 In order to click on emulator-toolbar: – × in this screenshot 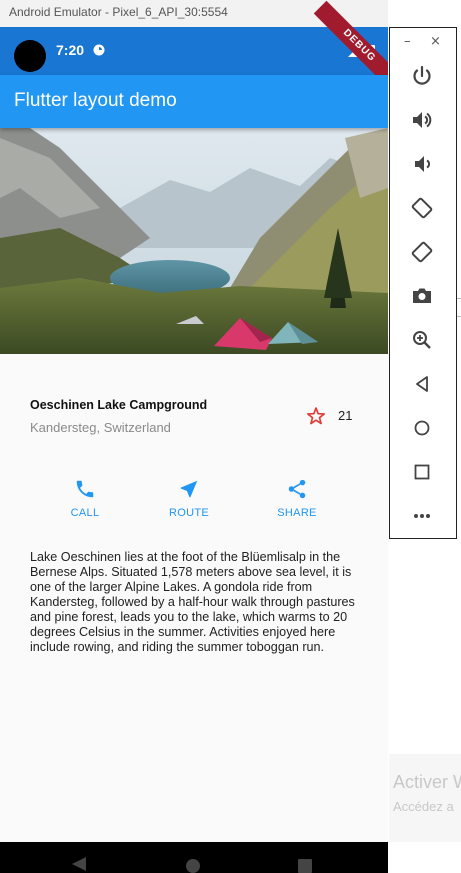, I will do `click(423, 283)`.